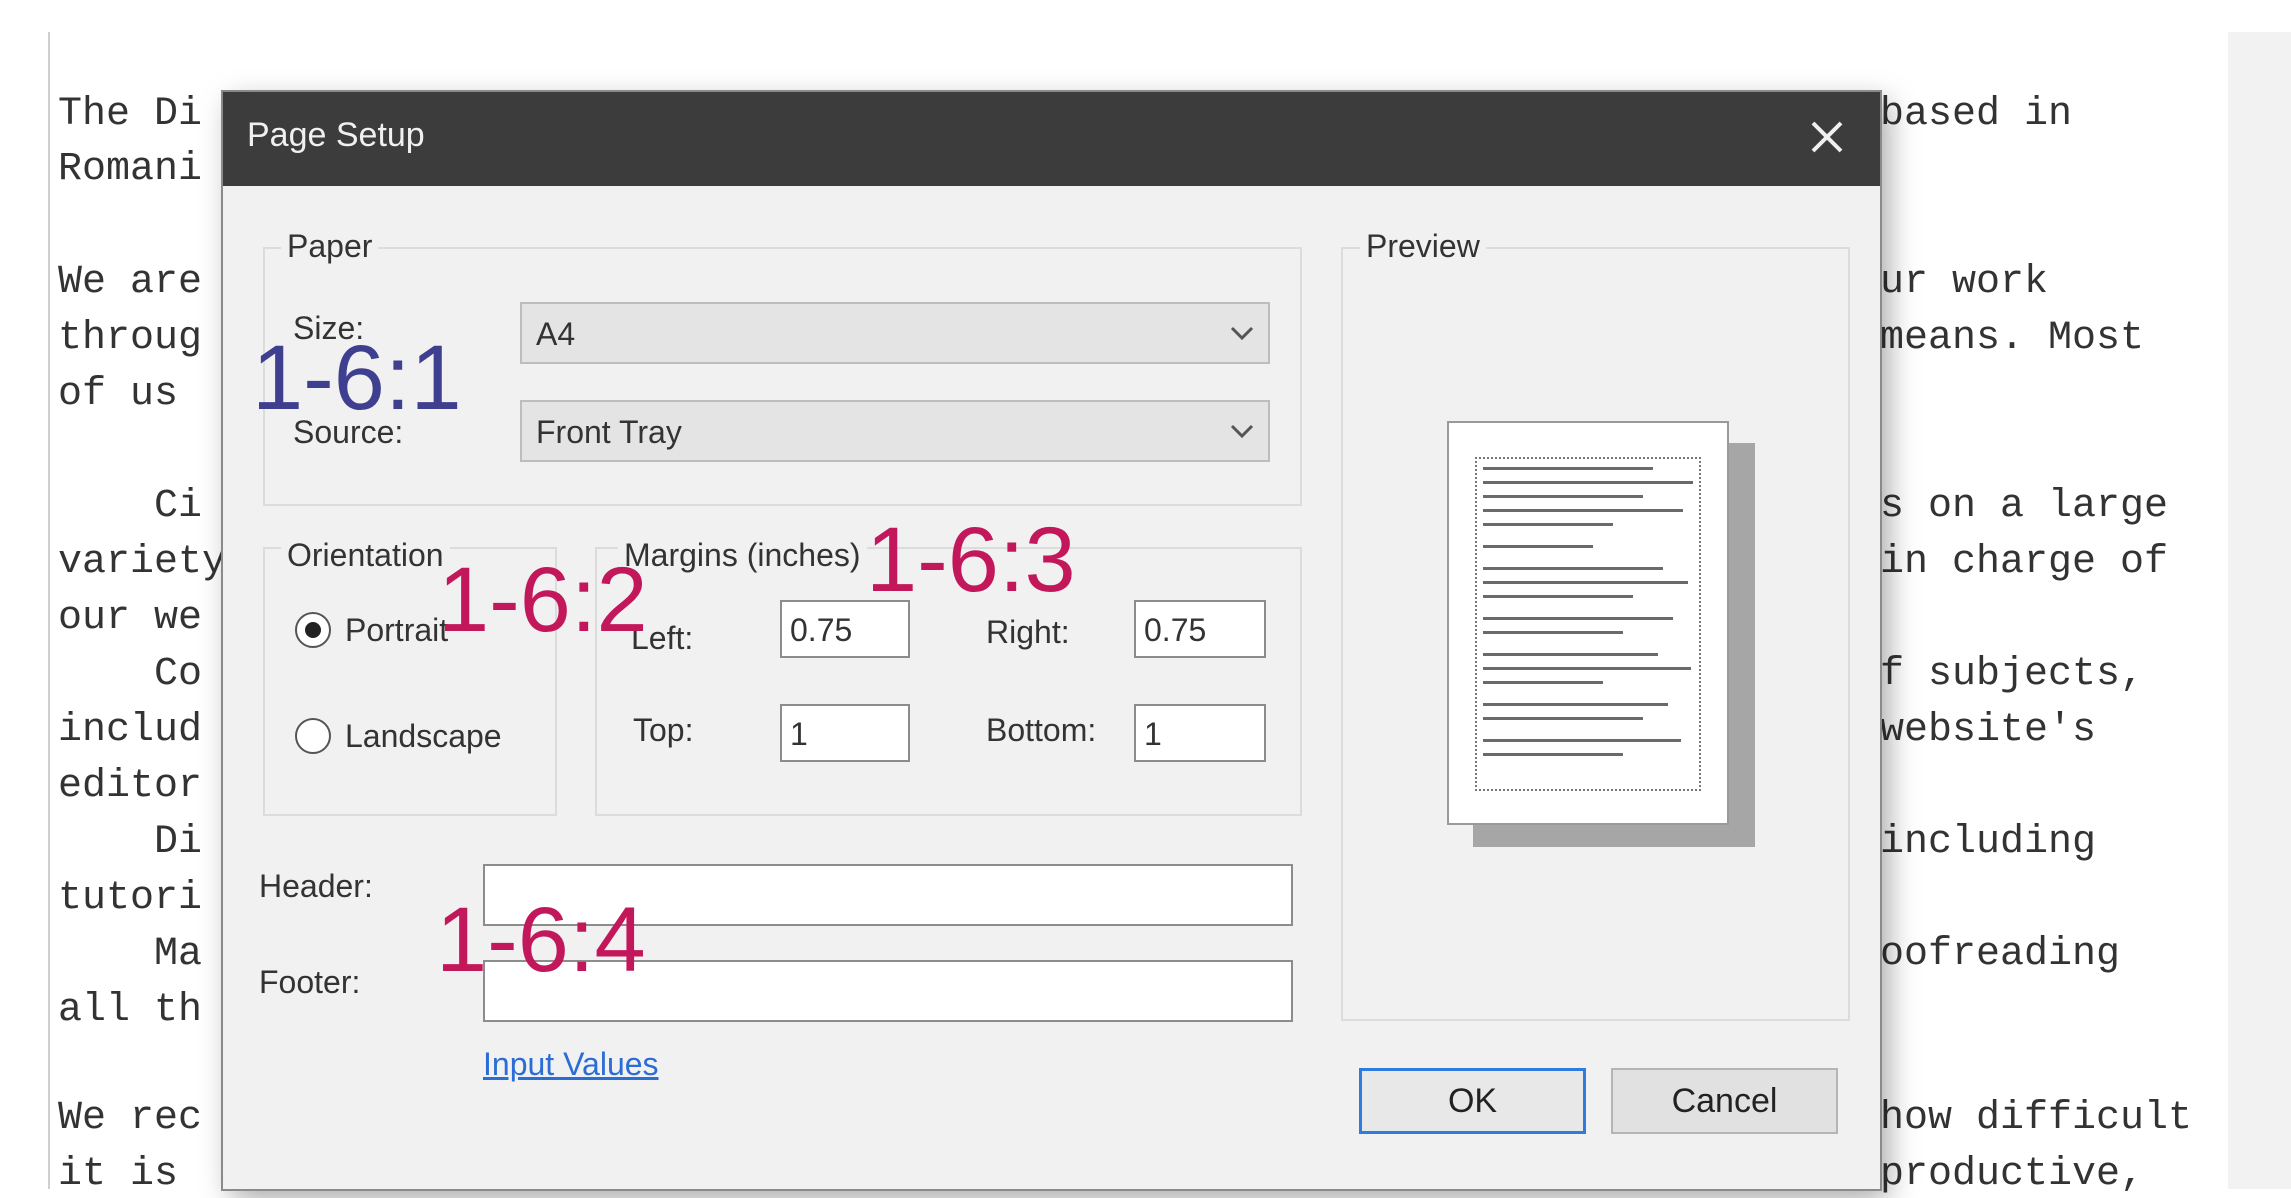  Describe the element at coordinates (130, 506) in the screenshot. I see `bg-text-line: Ci` at that location.